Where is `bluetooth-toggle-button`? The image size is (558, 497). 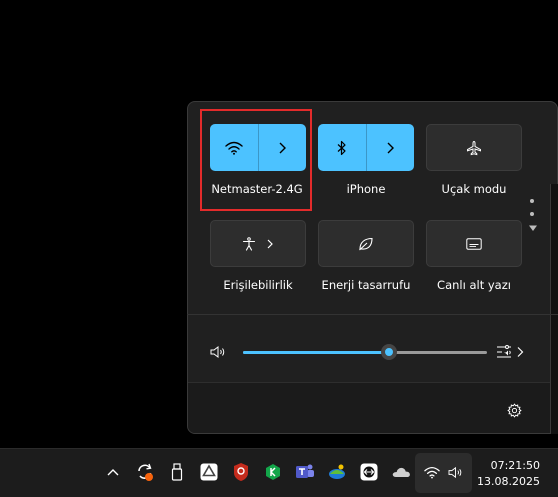 bluetooth-toggle-button is located at coordinates (342, 147).